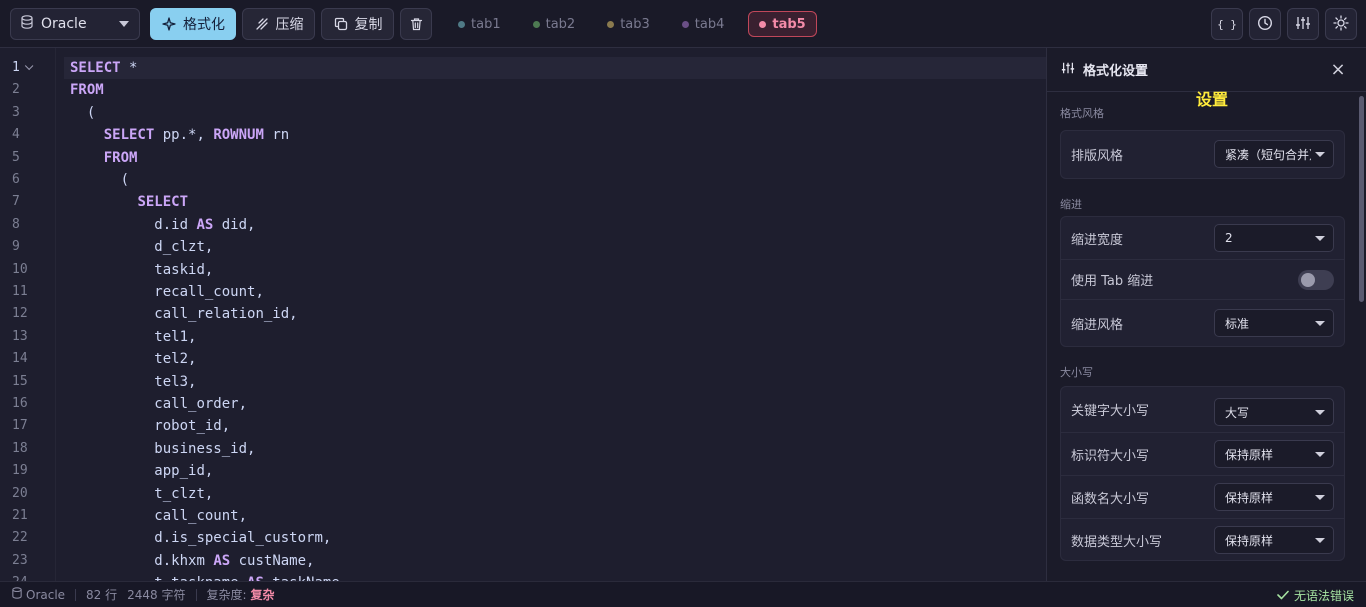  I want to click on code-line: call_relation_id,, so click(551, 314).